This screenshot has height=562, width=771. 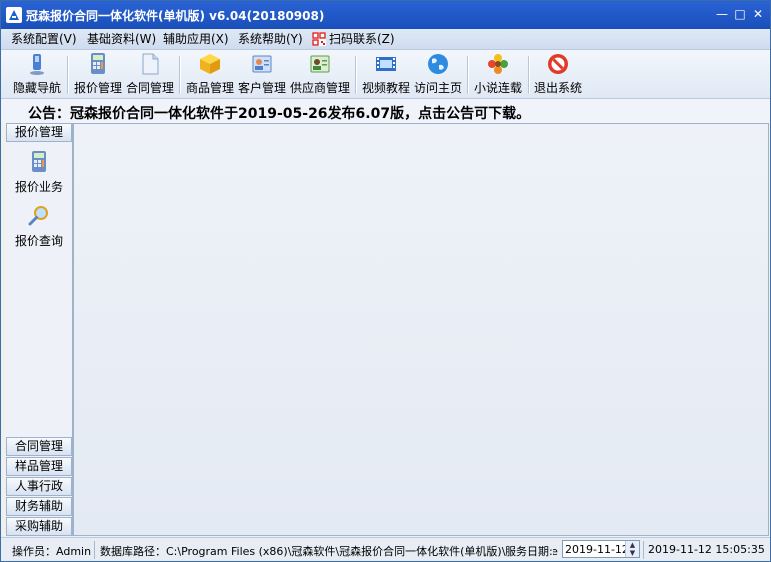 What do you see at coordinates (36, 88) in the screenshot?
I see `hide-nav-label: 隐藏导航` at bounding box center [36, 88].